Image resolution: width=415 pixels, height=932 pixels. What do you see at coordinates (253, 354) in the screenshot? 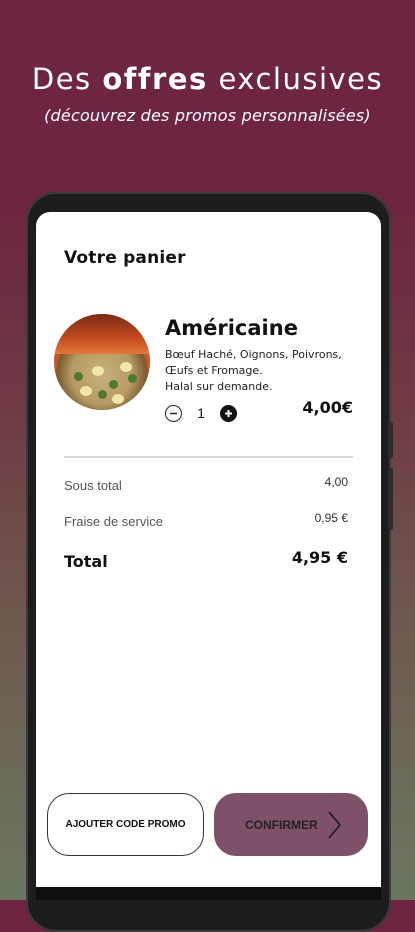
I see `item-description-line: Bœuf Haché, Oignons, Poivrons,` at bounding box center [253, 354].